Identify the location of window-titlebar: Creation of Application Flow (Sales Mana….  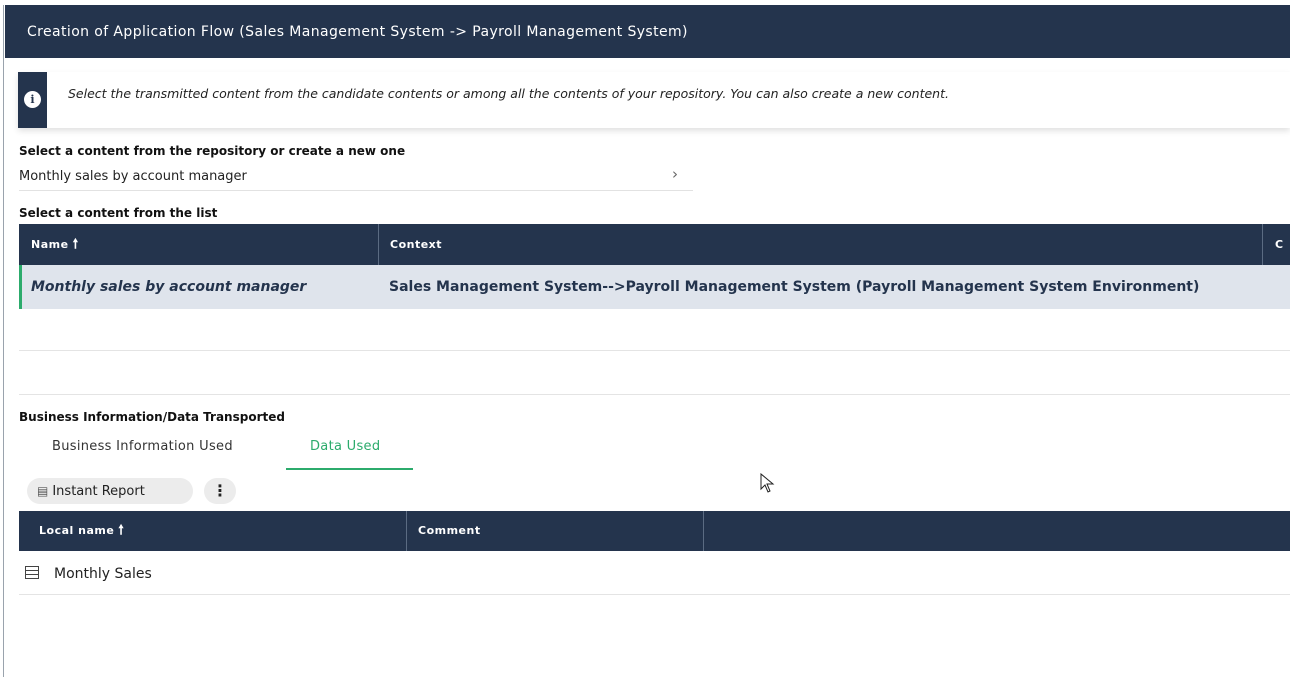
(647, 31).